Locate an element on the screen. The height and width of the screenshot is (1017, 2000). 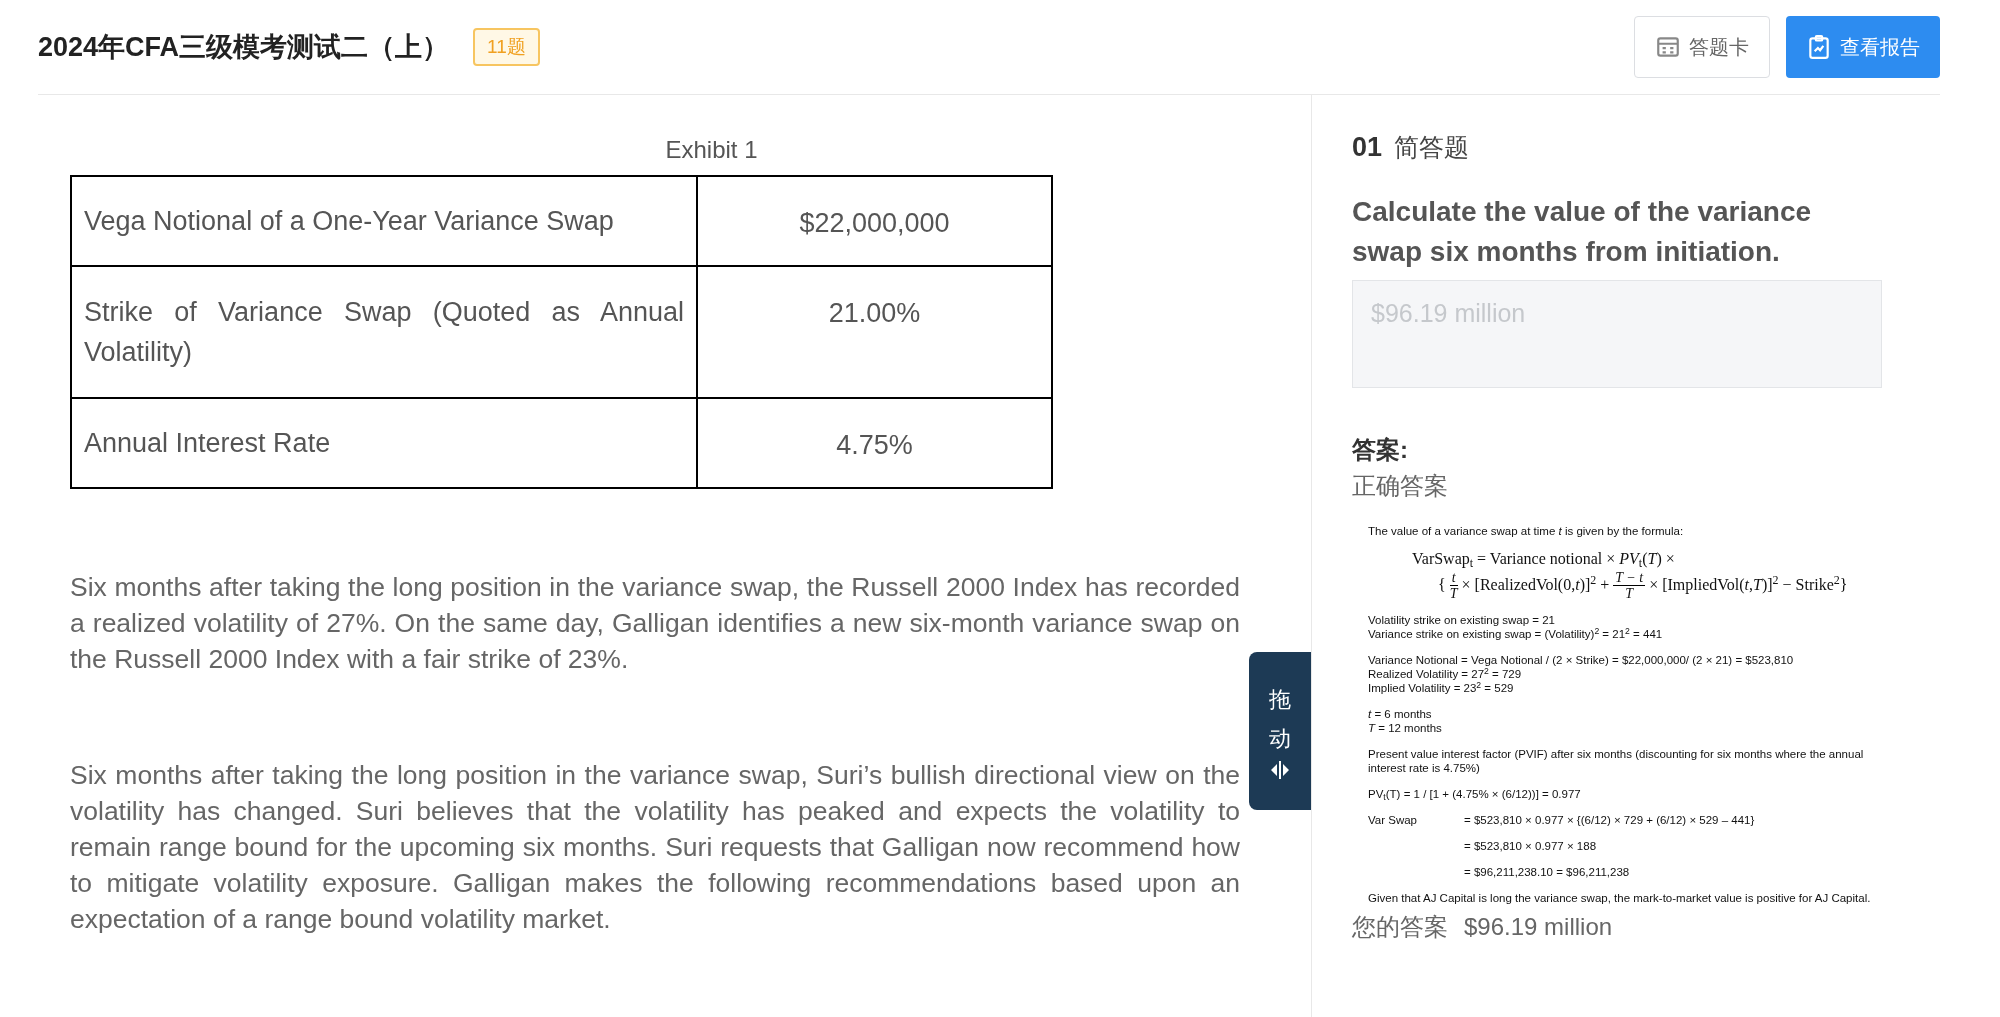
fraction: T − t T is located at coordinates (1629, 585).